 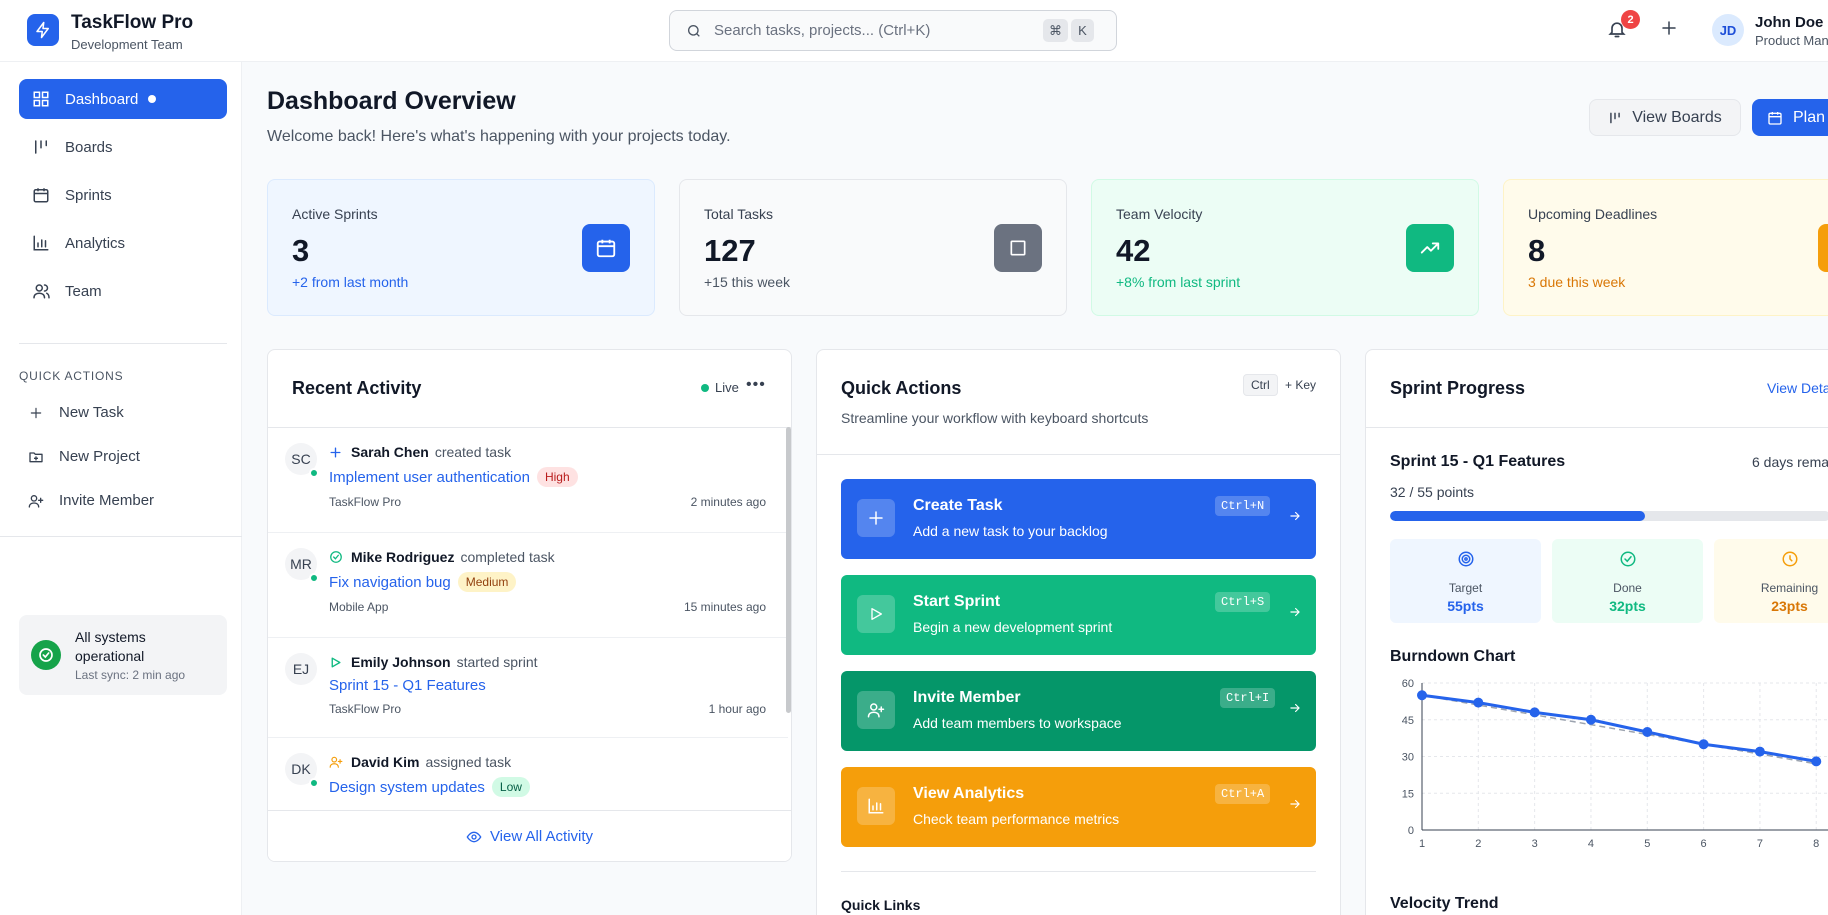 What do you see at coordinates (474, 837) in the screenshot?
I see `eye-icon` at bounding box center [474, 837].